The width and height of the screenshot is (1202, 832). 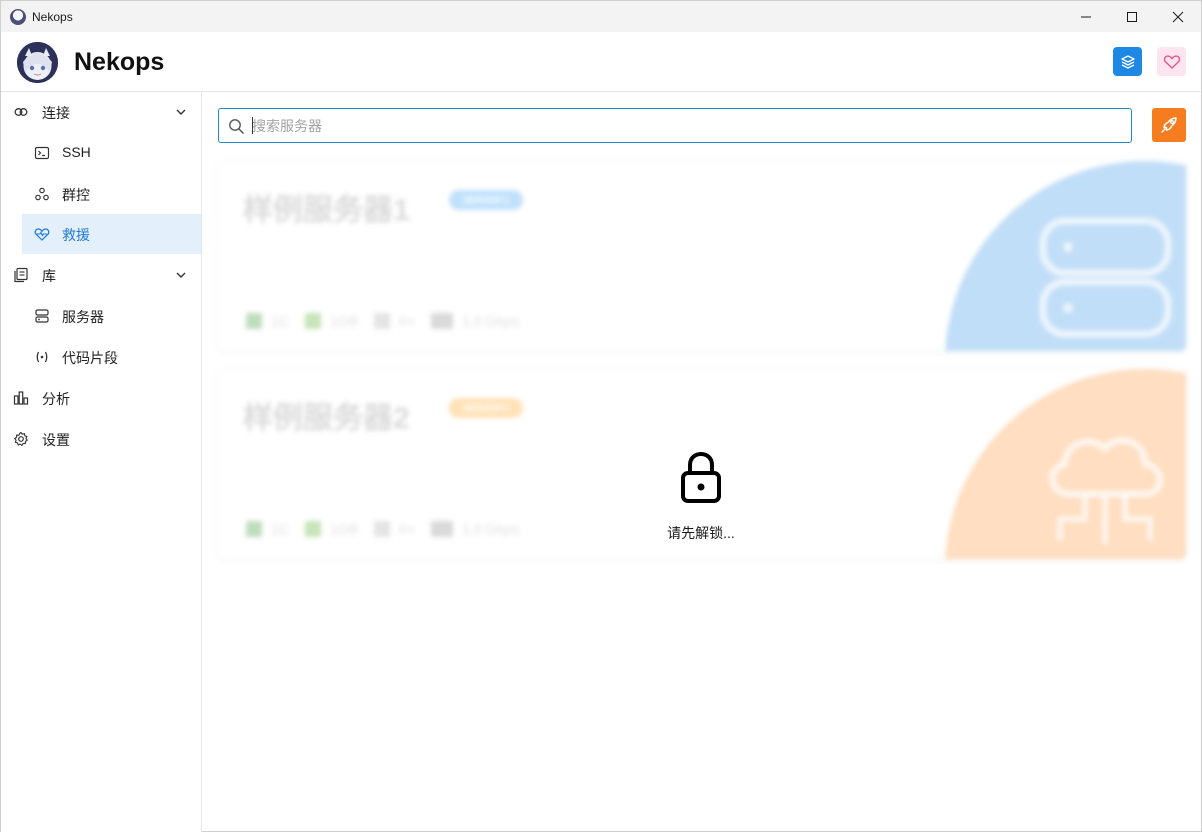 What do you see at coordinates (601, 62) in the screenshot?
I see `app-header: Nekops` at bounding box center [601, 62].